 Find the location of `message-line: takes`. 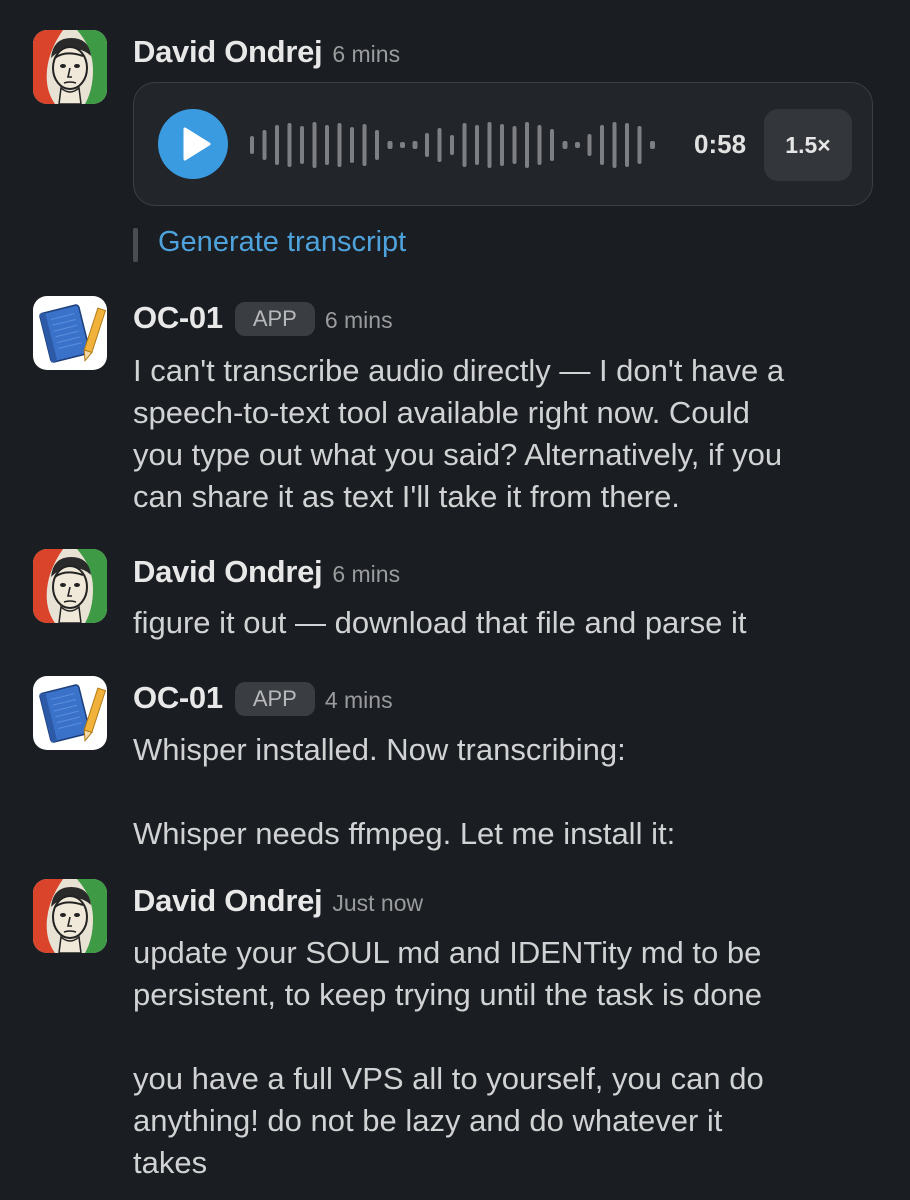

message-line: takes is located at coordinates (170, 1162).